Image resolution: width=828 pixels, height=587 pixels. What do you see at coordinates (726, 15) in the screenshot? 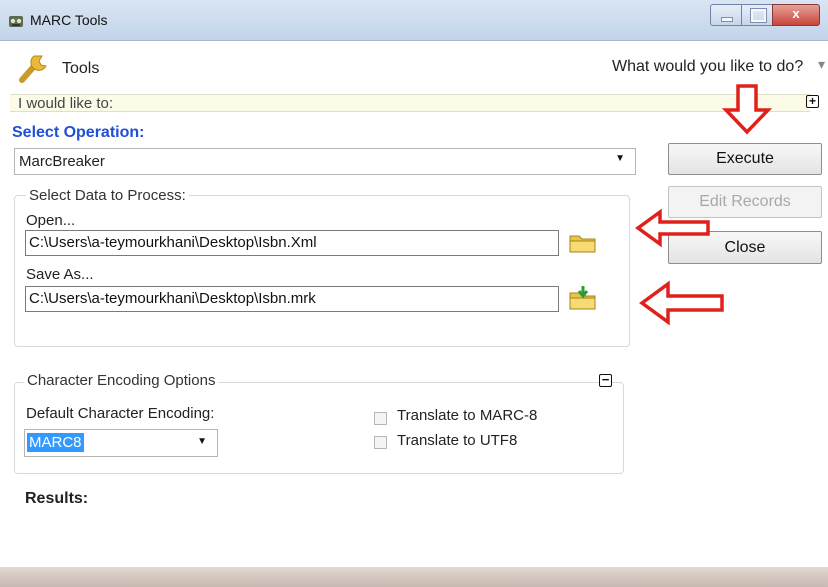
I see `minimize-button` at bounding box center [726, 15].